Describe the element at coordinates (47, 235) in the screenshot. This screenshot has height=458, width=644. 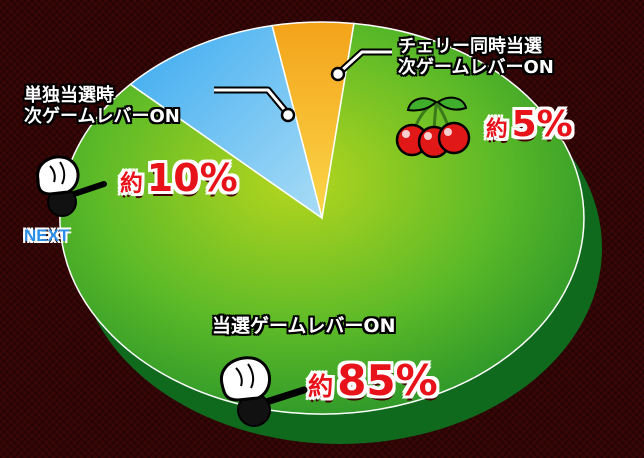
I see `next-label: NEXT` at that location.